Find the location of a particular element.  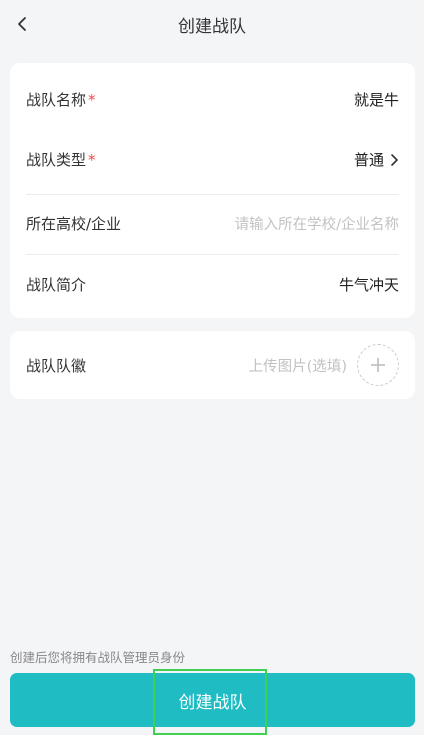

school-label: 所在高校/企业 is located at coordinates (74, 223).